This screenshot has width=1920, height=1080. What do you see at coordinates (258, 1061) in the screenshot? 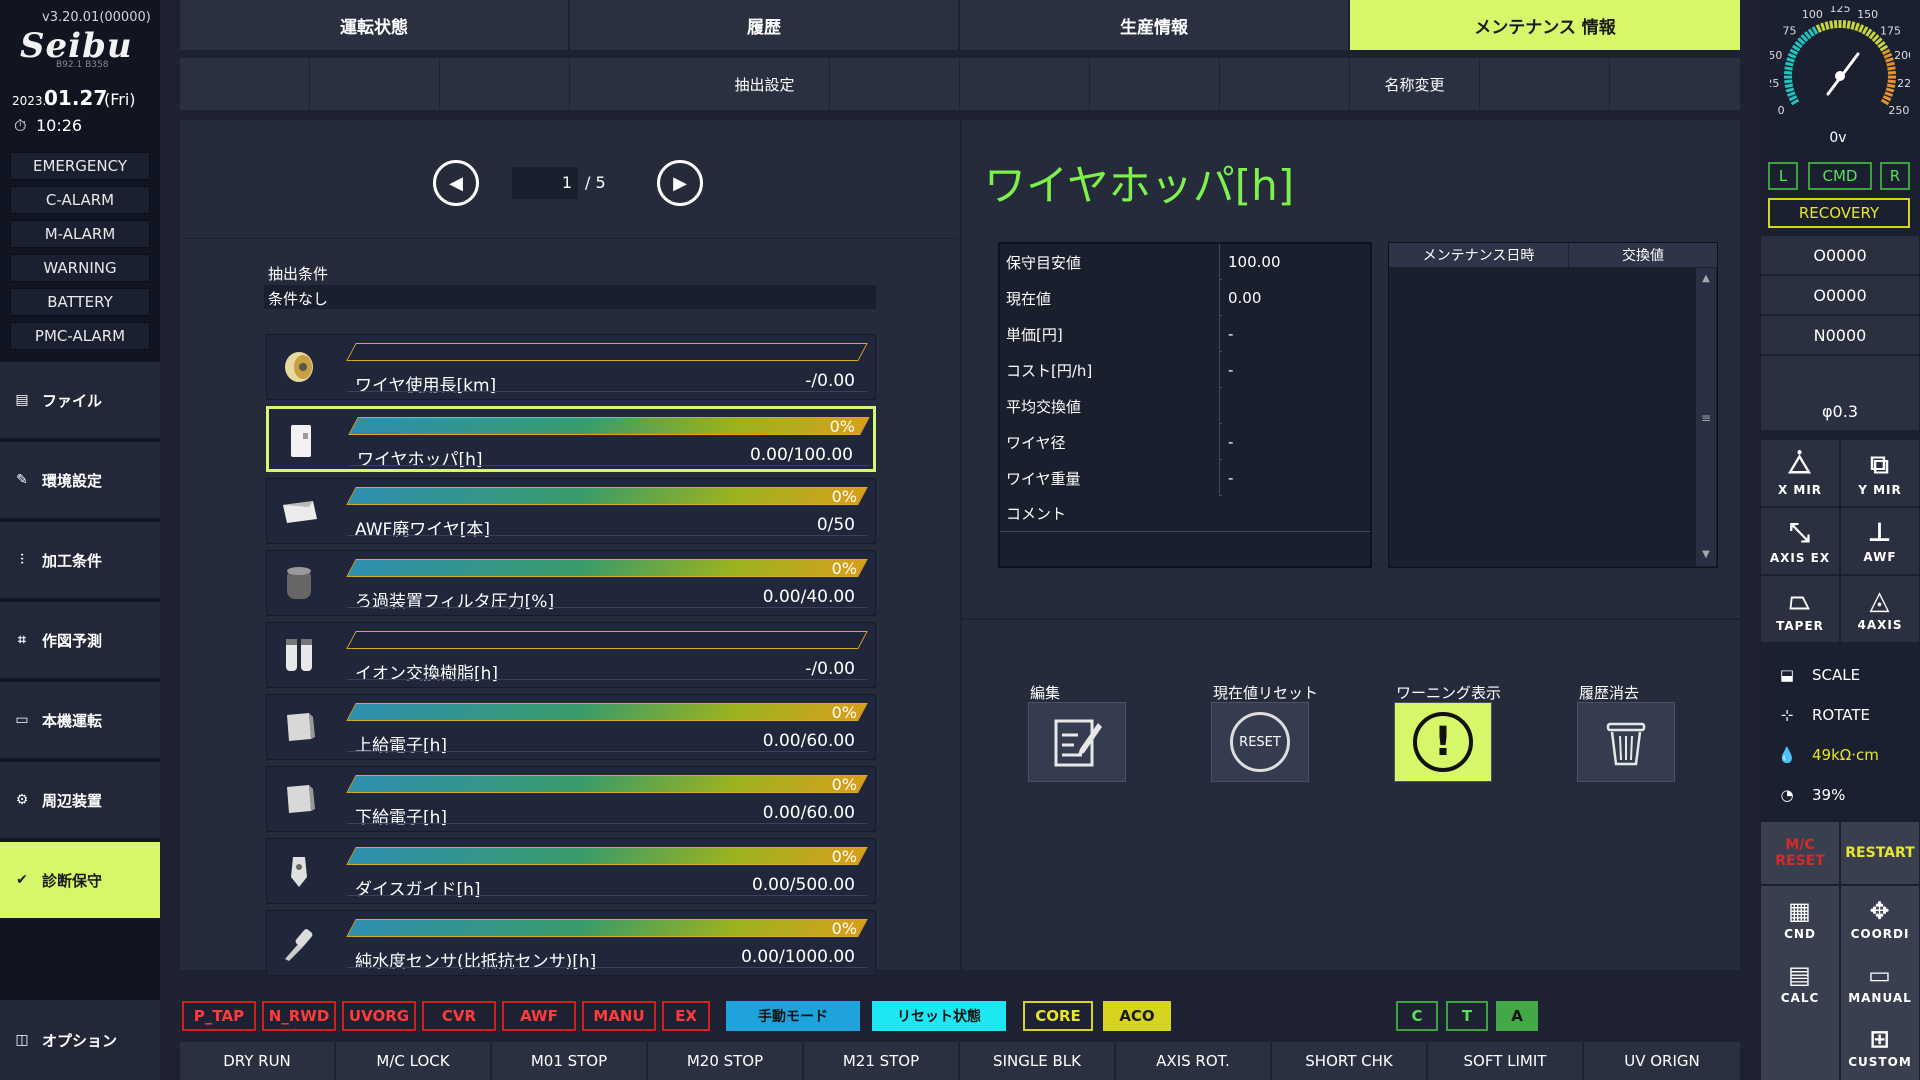
I see `dry-run-button: DRY RUN` at bounding box center [258, 1061].